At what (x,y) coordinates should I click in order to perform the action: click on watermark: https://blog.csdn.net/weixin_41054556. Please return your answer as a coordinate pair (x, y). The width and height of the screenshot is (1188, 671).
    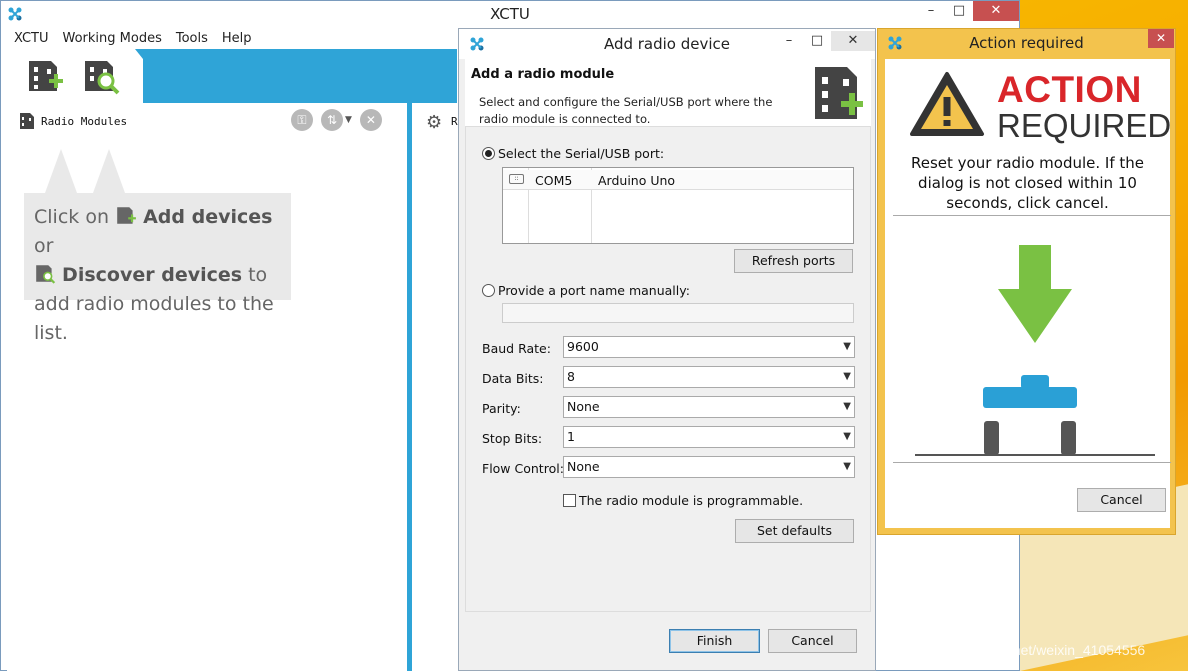
    Looking at the image, I should click on (1026, 650).